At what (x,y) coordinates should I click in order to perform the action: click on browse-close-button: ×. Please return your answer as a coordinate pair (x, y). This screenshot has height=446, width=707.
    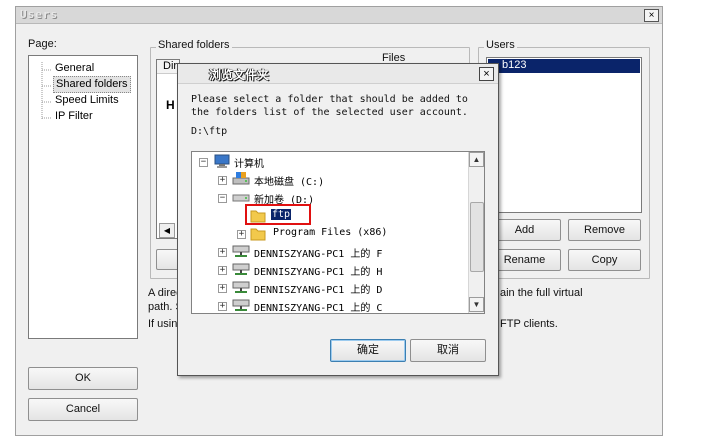
    Looking at the image, I should click on (486, 74).